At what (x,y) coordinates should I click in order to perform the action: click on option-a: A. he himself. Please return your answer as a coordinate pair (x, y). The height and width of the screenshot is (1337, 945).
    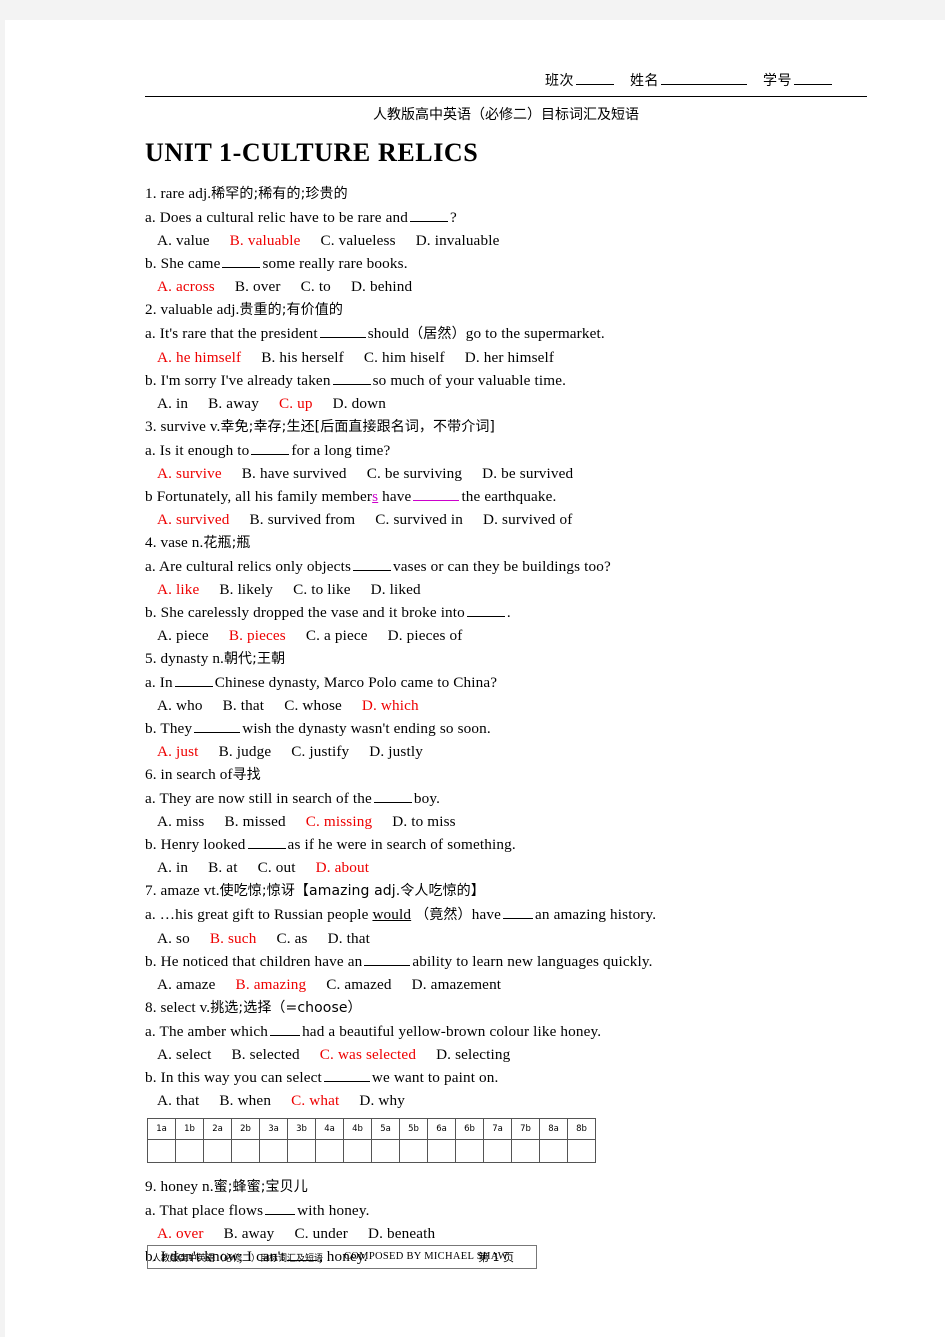
    Looking at the image, I should click on (199, 357).